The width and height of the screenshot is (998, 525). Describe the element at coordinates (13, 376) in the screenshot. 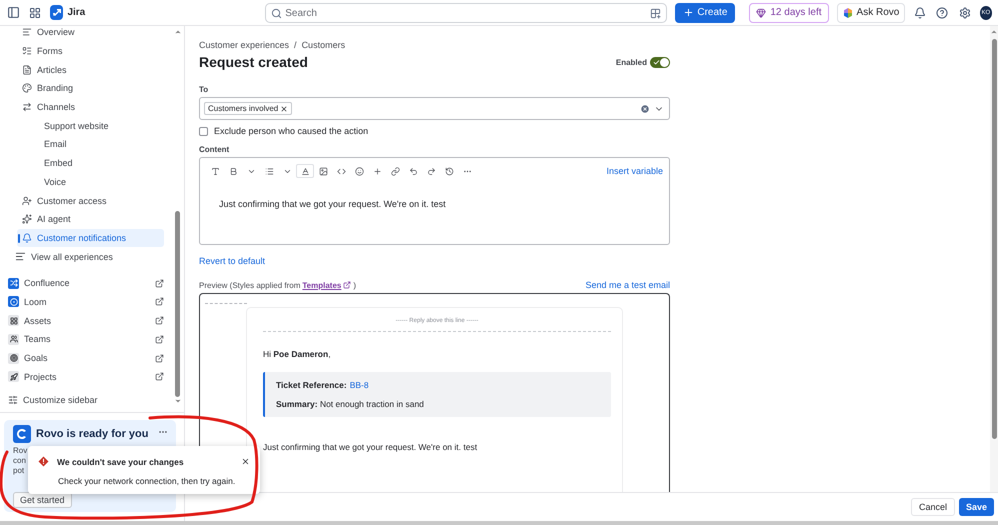

I see `rocket-tile-icon` at that location.